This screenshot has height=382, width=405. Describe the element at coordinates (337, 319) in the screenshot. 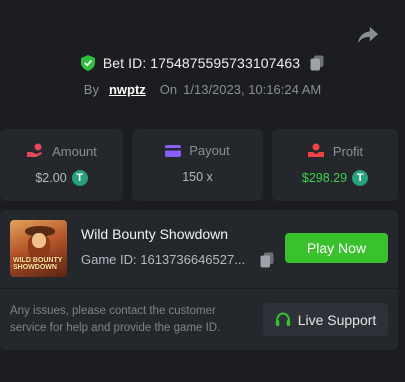

I see `live-support-label: Live Support` at that location.